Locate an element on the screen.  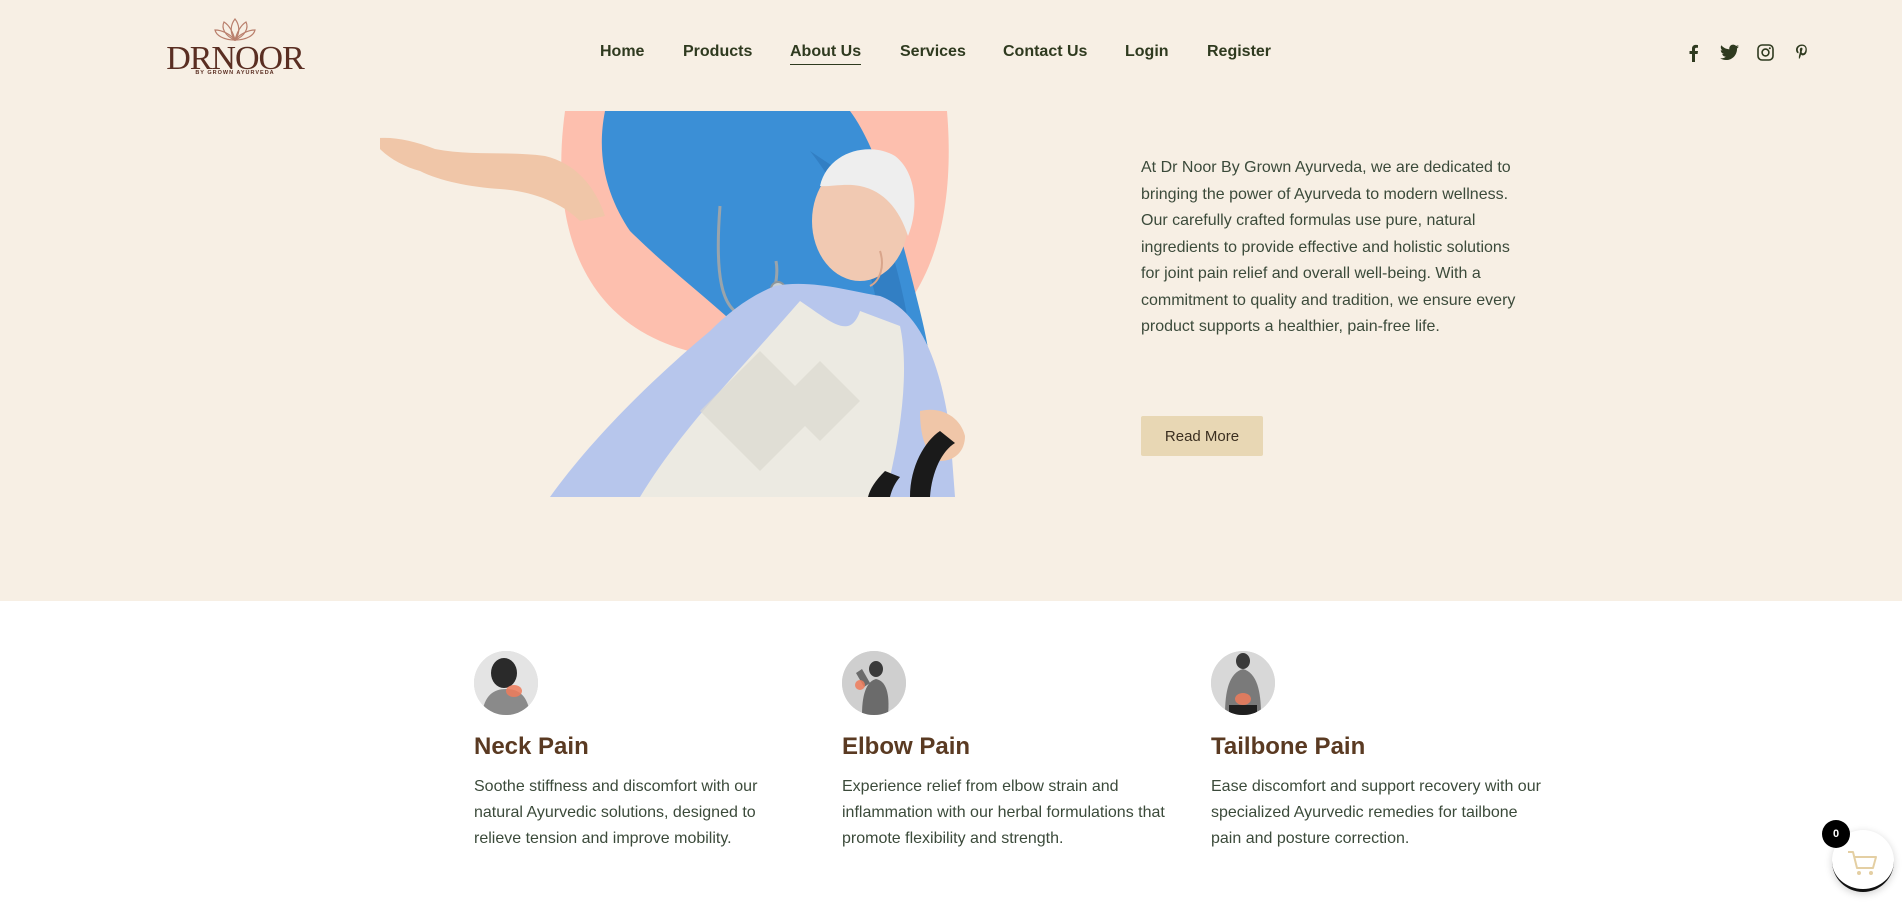
cart-button: 0 is located at coordinates (1858, 860).